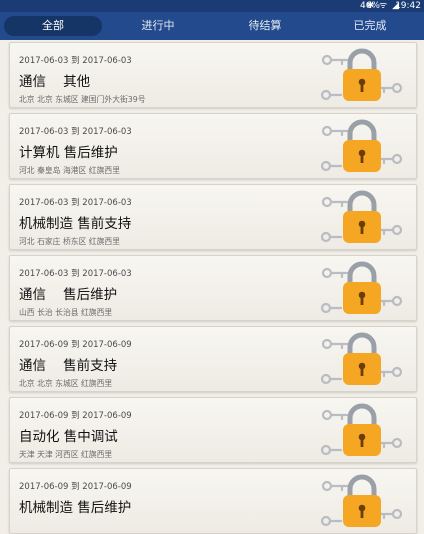 The height and width of the screenshot is (534, 424). Describe the element at coordinates (82, 99) in the screenshot. I see `order-address: 北京 北京 东城区 建国门外大街39号` at that location.